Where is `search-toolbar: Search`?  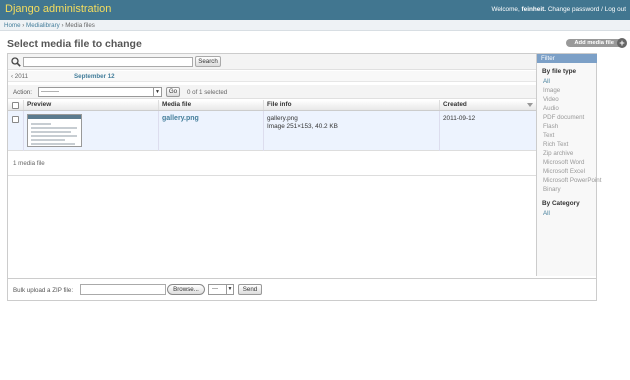
search-toolbar: Search is located at coordinates (272, 62).